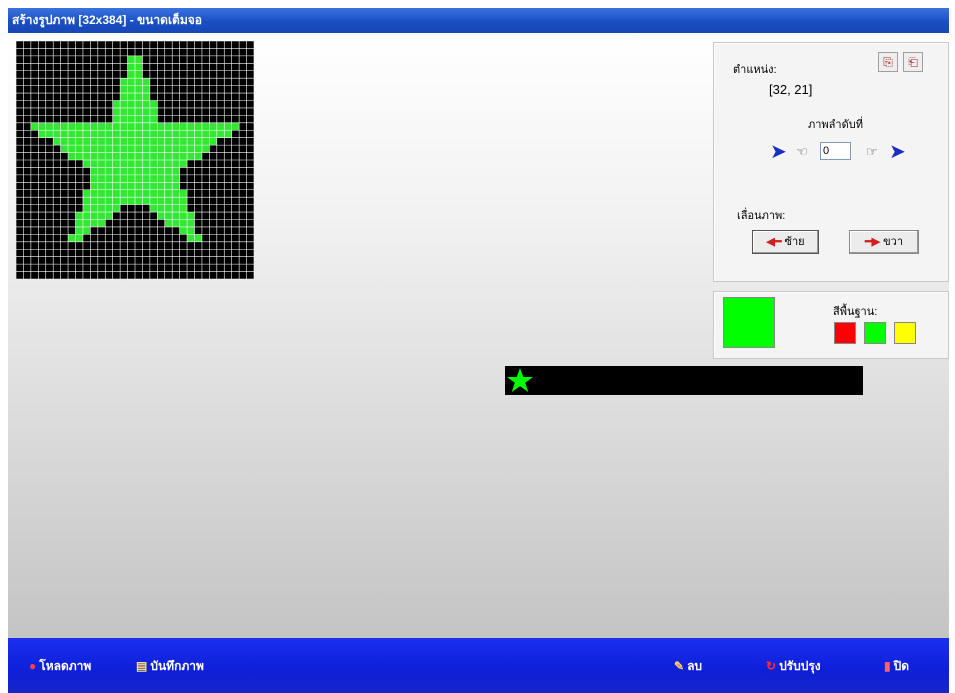  What do you see at coordinates (688, 666) in the screenshot?
I see `clear-button: ✎ ลบ` at bounding box center [688, 666].